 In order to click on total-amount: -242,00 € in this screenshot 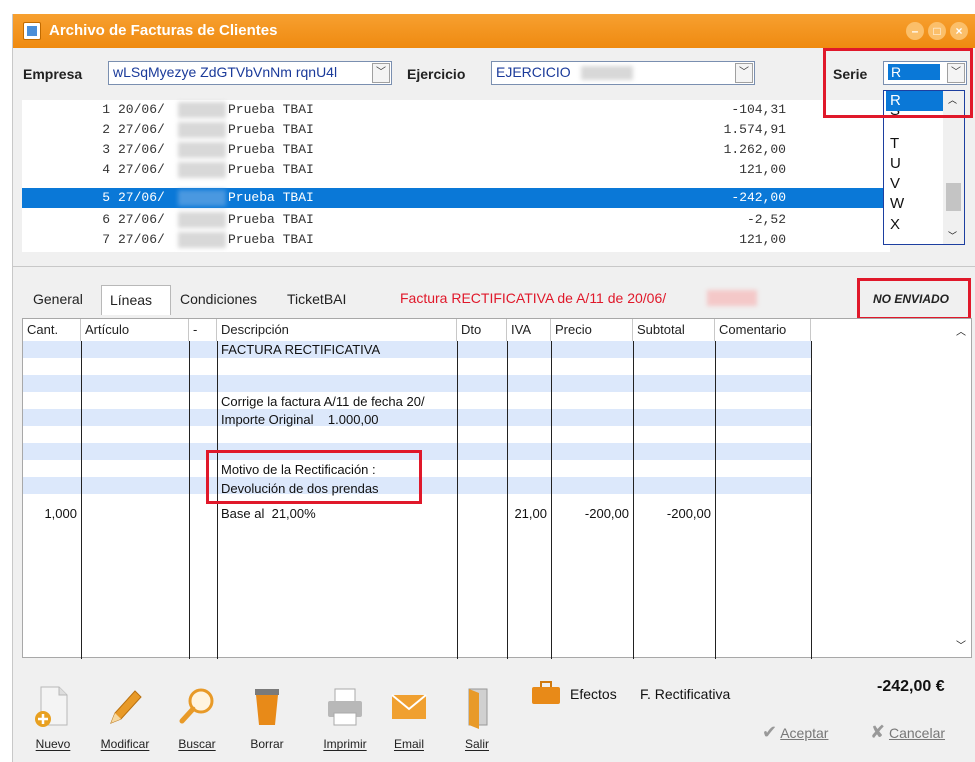, I will do `click(911, 686)`.